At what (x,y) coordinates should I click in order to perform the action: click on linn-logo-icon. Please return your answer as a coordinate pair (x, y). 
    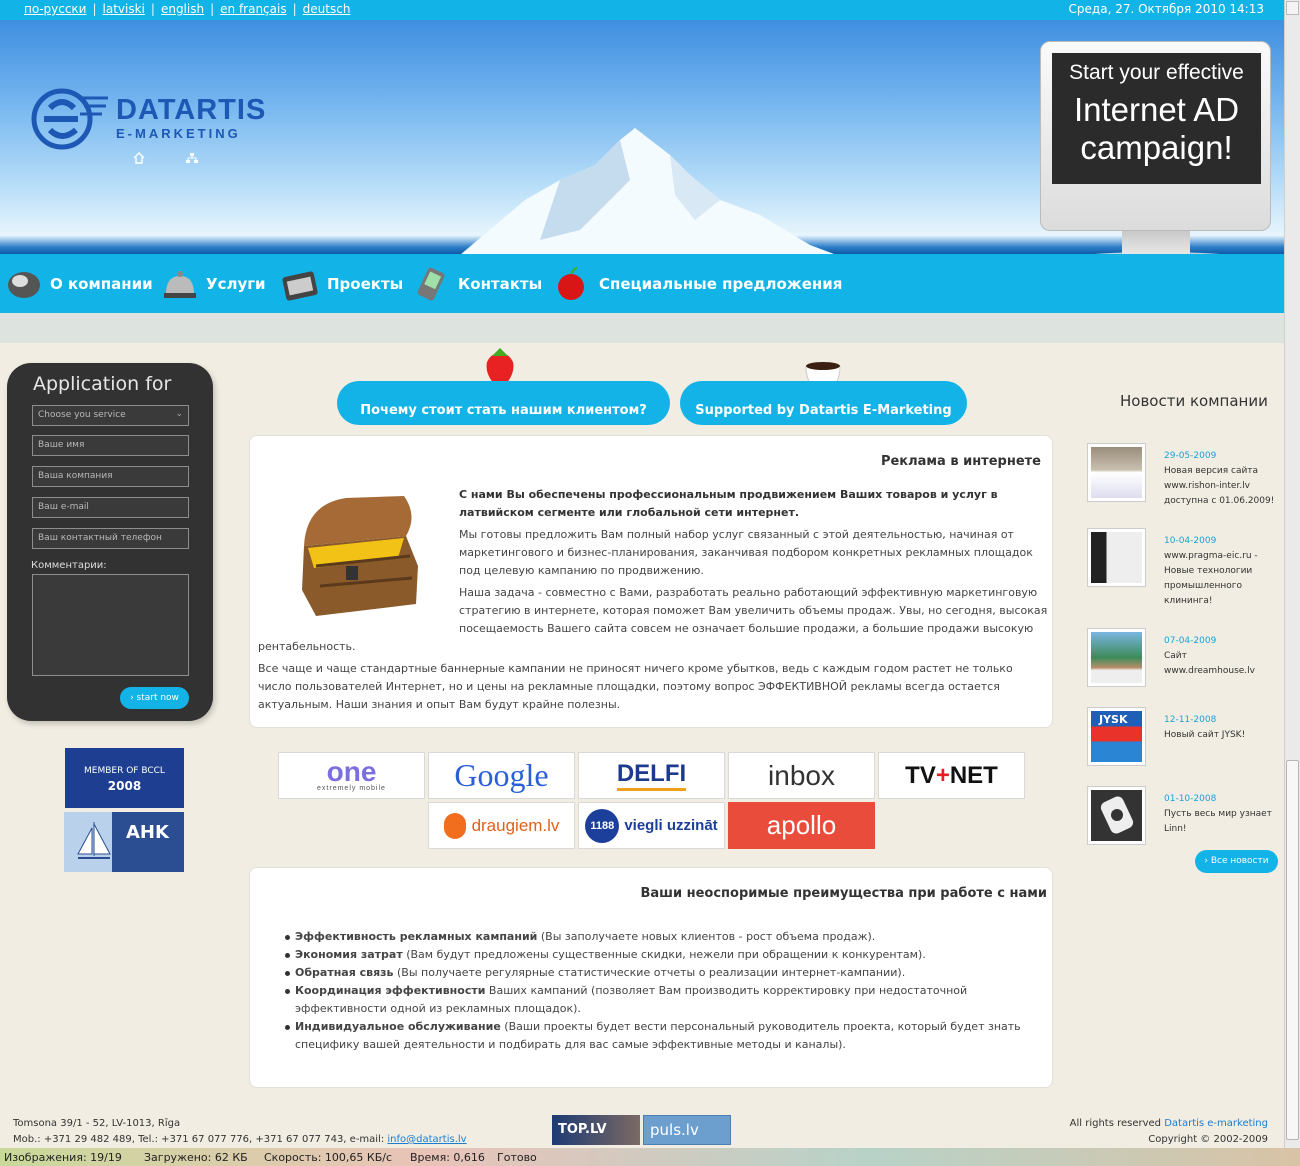
    Looking at the image, I should click on (1117, 815).